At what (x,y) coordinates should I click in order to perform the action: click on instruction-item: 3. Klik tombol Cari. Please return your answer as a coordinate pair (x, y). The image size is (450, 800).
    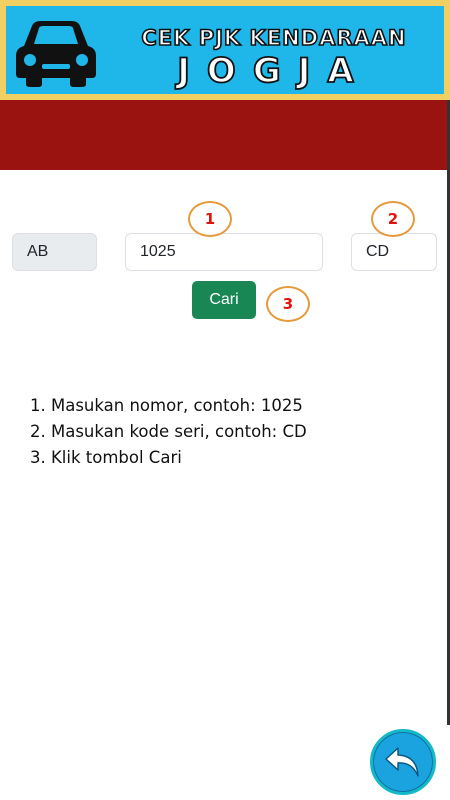
    Looking at the image, I should click on (106, 457).